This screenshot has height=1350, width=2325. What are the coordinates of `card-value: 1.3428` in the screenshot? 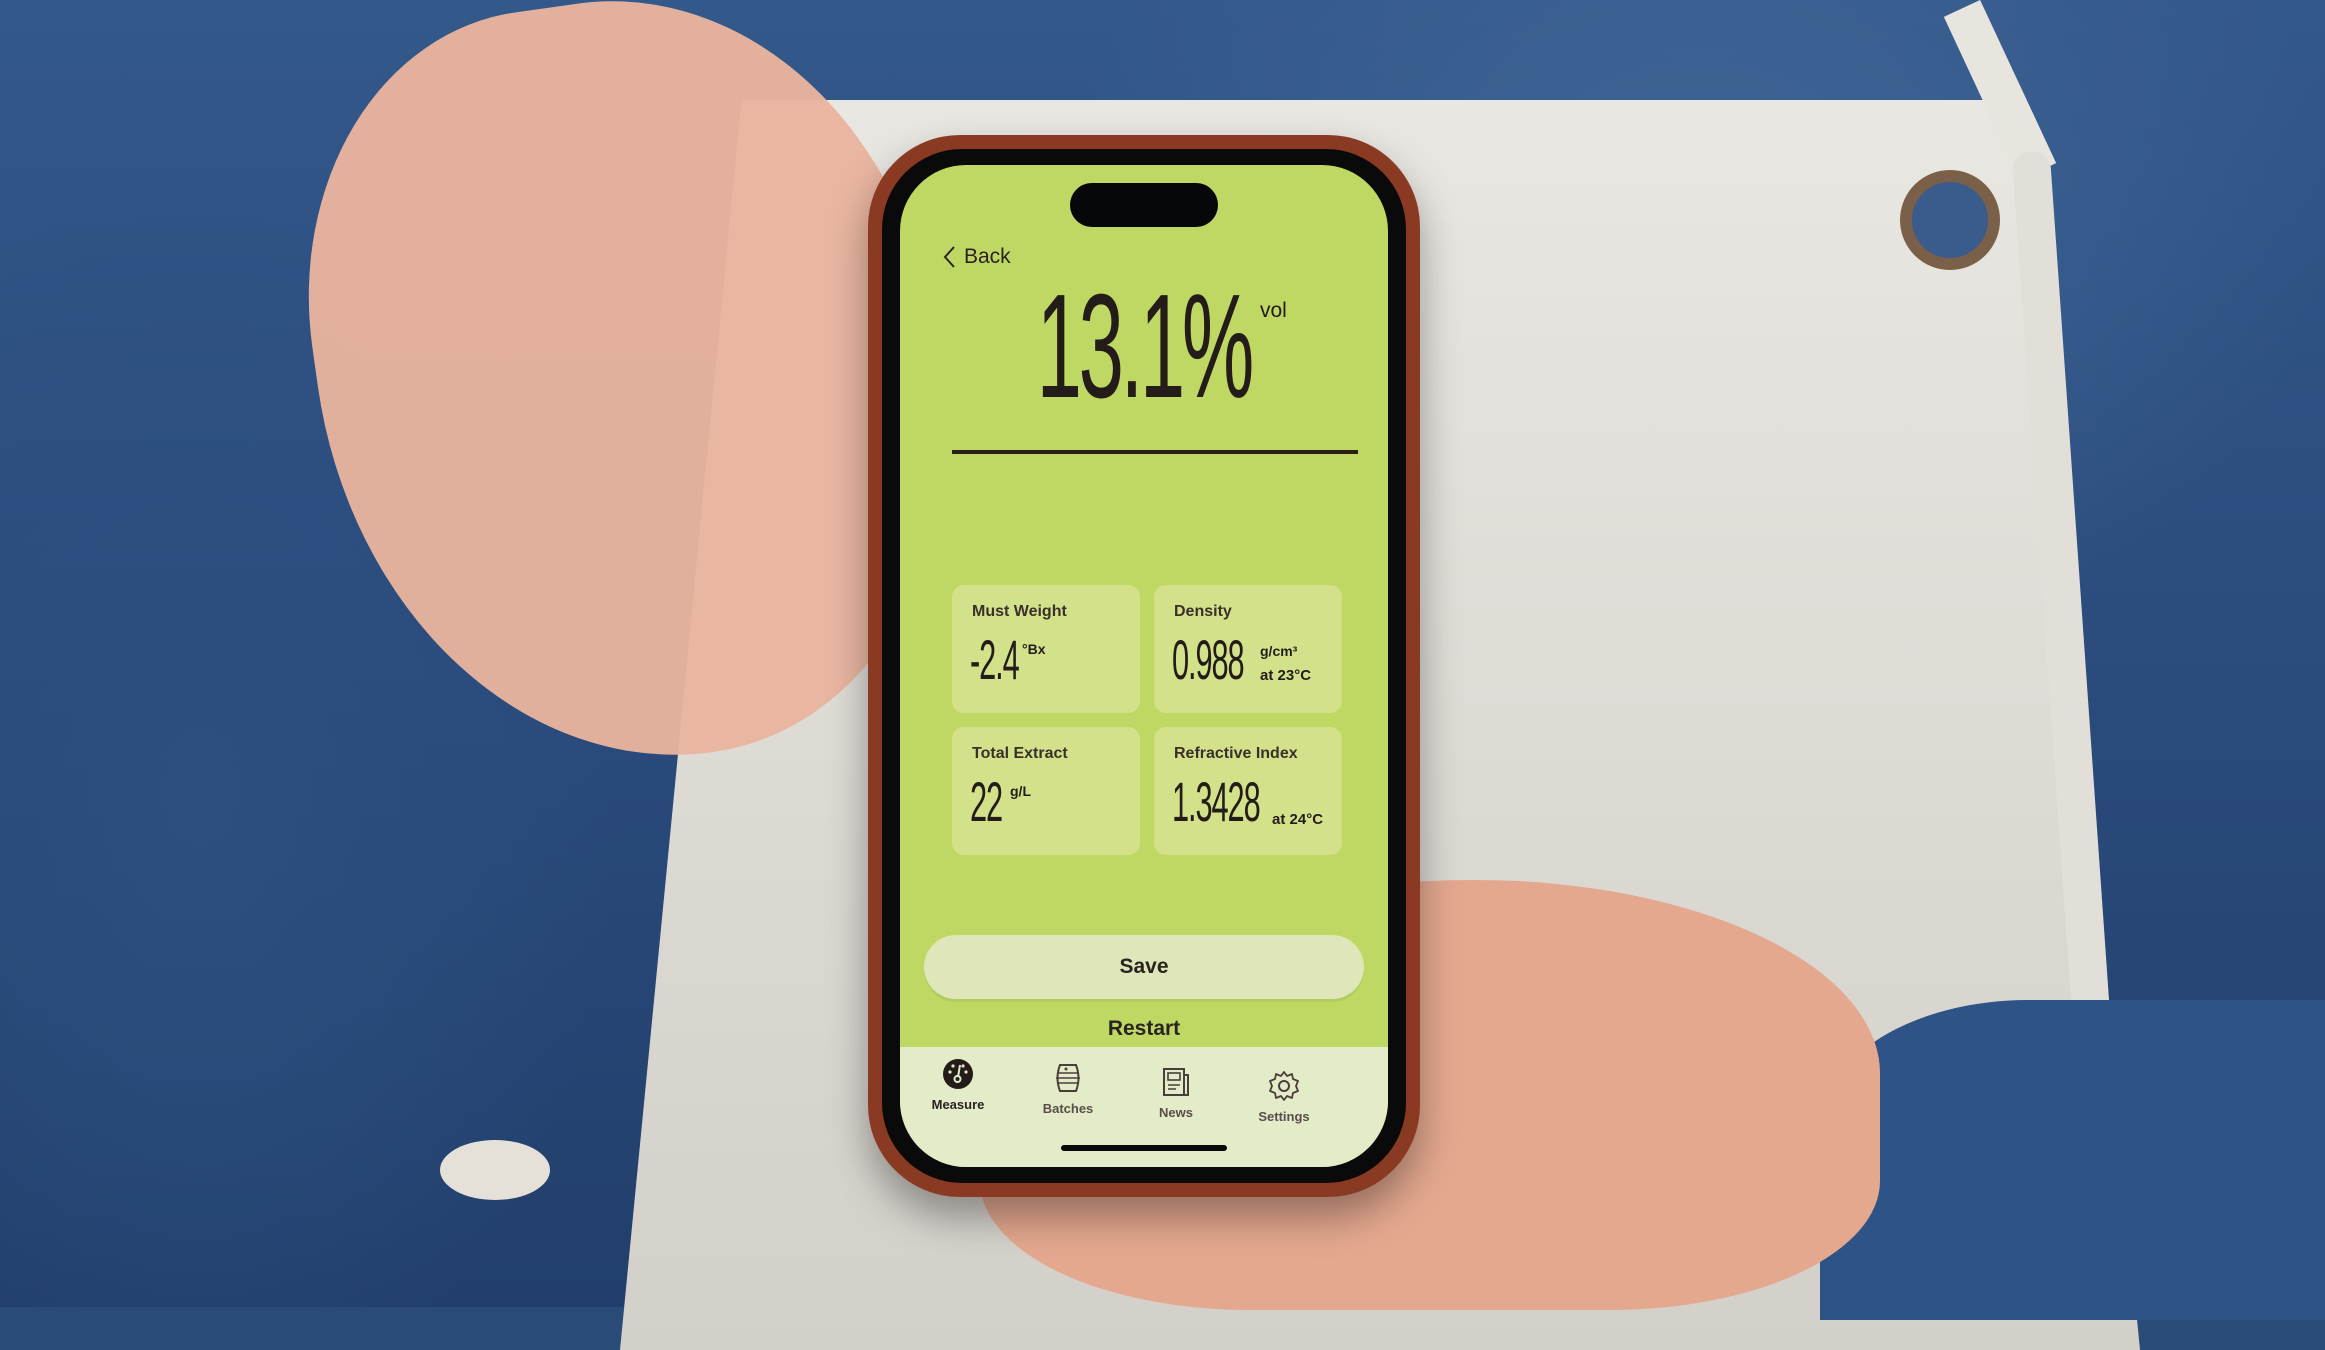 It's located at (1216, 801).